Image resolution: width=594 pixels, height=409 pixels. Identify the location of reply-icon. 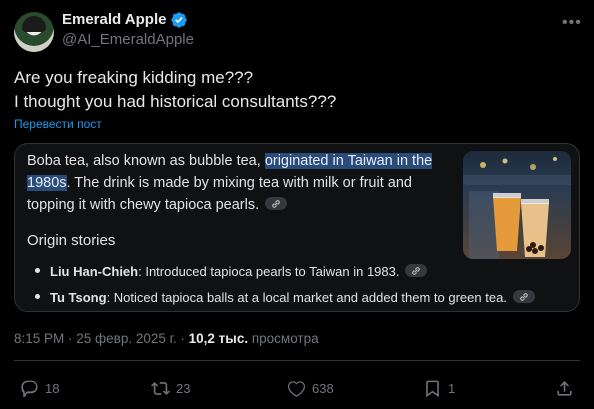
(29, 388).